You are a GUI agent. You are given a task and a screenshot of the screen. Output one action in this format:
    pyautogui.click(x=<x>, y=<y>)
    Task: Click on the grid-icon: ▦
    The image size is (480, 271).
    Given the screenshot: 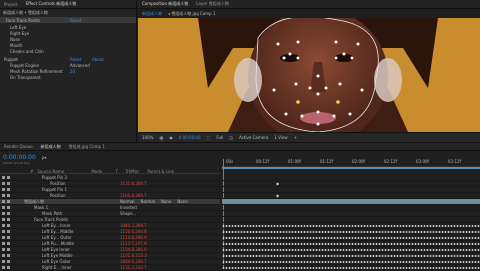 What is the action you would take?
    pyautogui.click(x=161, y=137)
    